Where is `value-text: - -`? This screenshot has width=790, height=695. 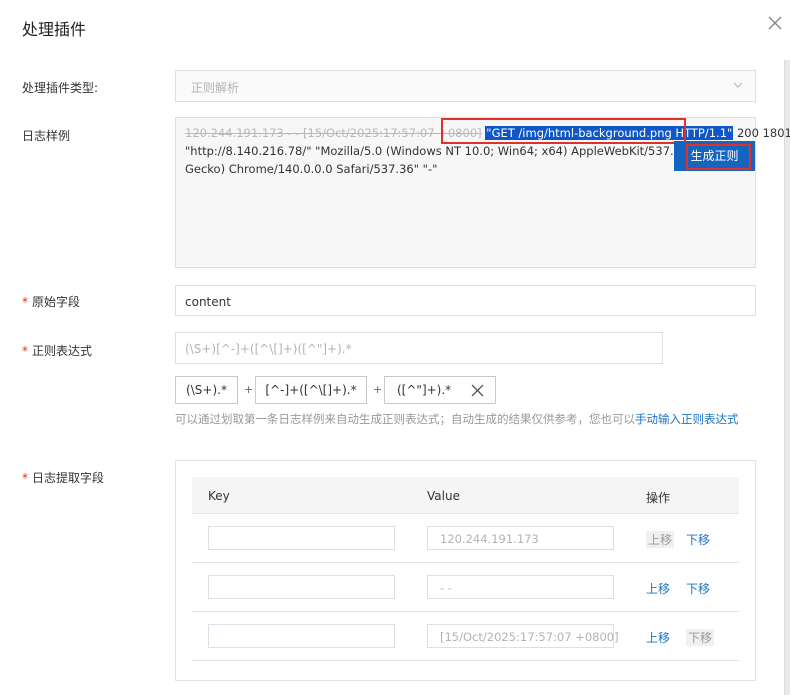
value-text: - - is located at coordinates (446, 588).